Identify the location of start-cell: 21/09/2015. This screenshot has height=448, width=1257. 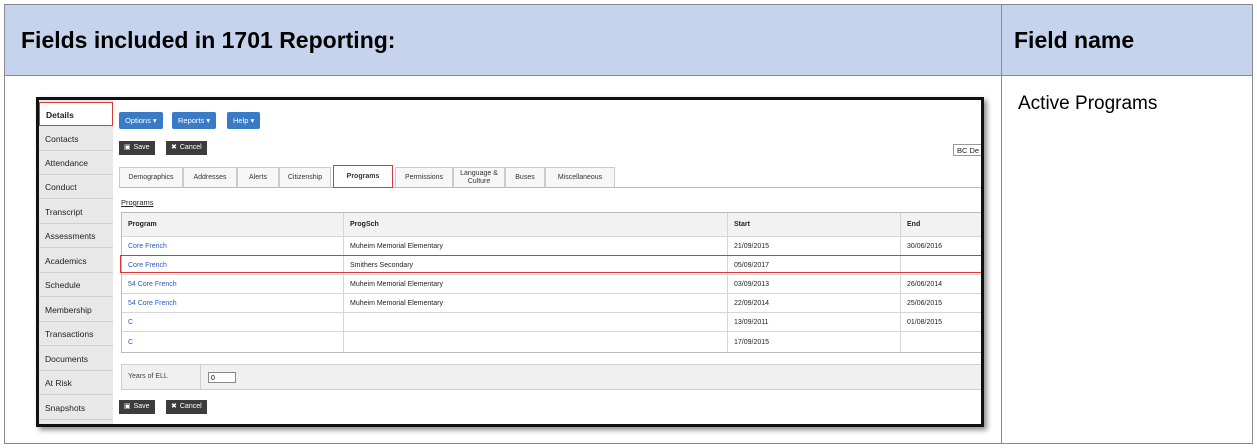
(814, 246).